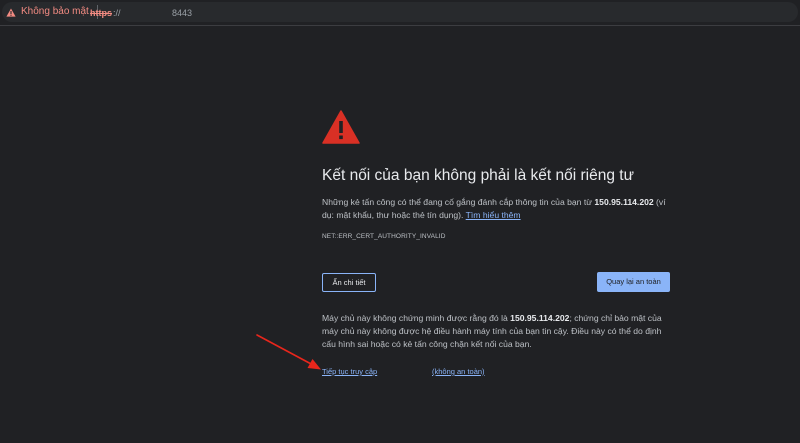  What do you see at coordinates (624, 202) in the screenshot?
I see `host-ip: 150.95.114.202` at bounding box center [624, 202].